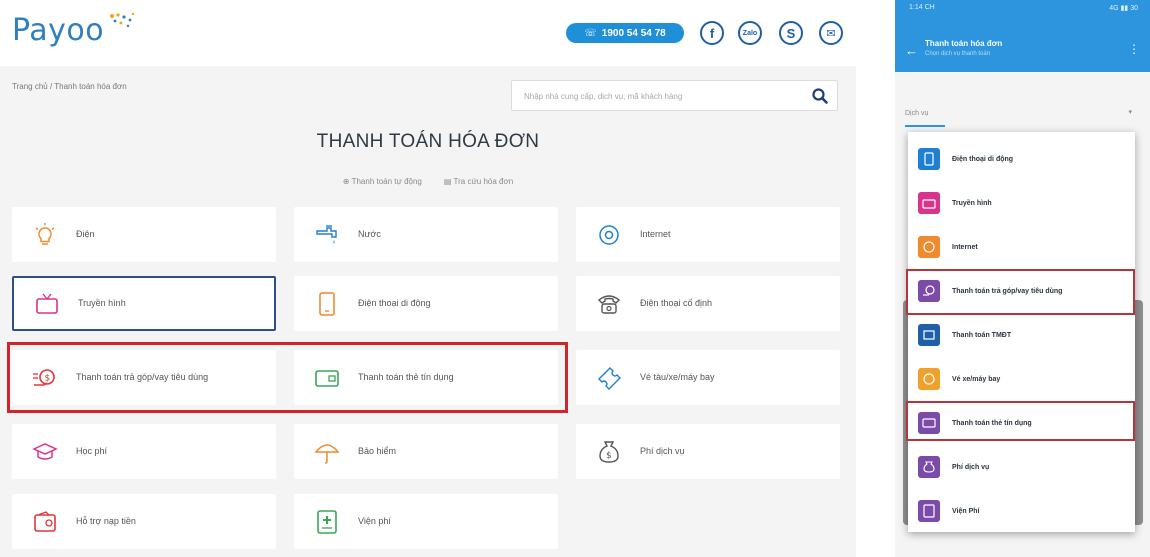  Describe the element at coordinates (426, 234) in the screenshot. I see `service-card-water: Nước` at that location.